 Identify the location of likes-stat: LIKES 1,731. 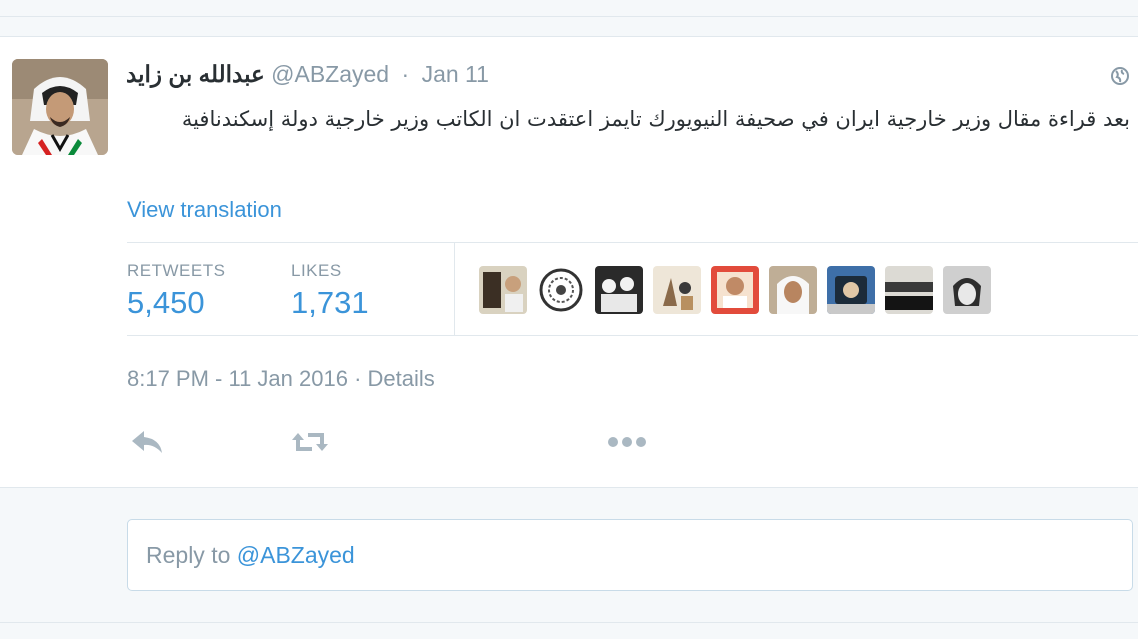
(330, 291).